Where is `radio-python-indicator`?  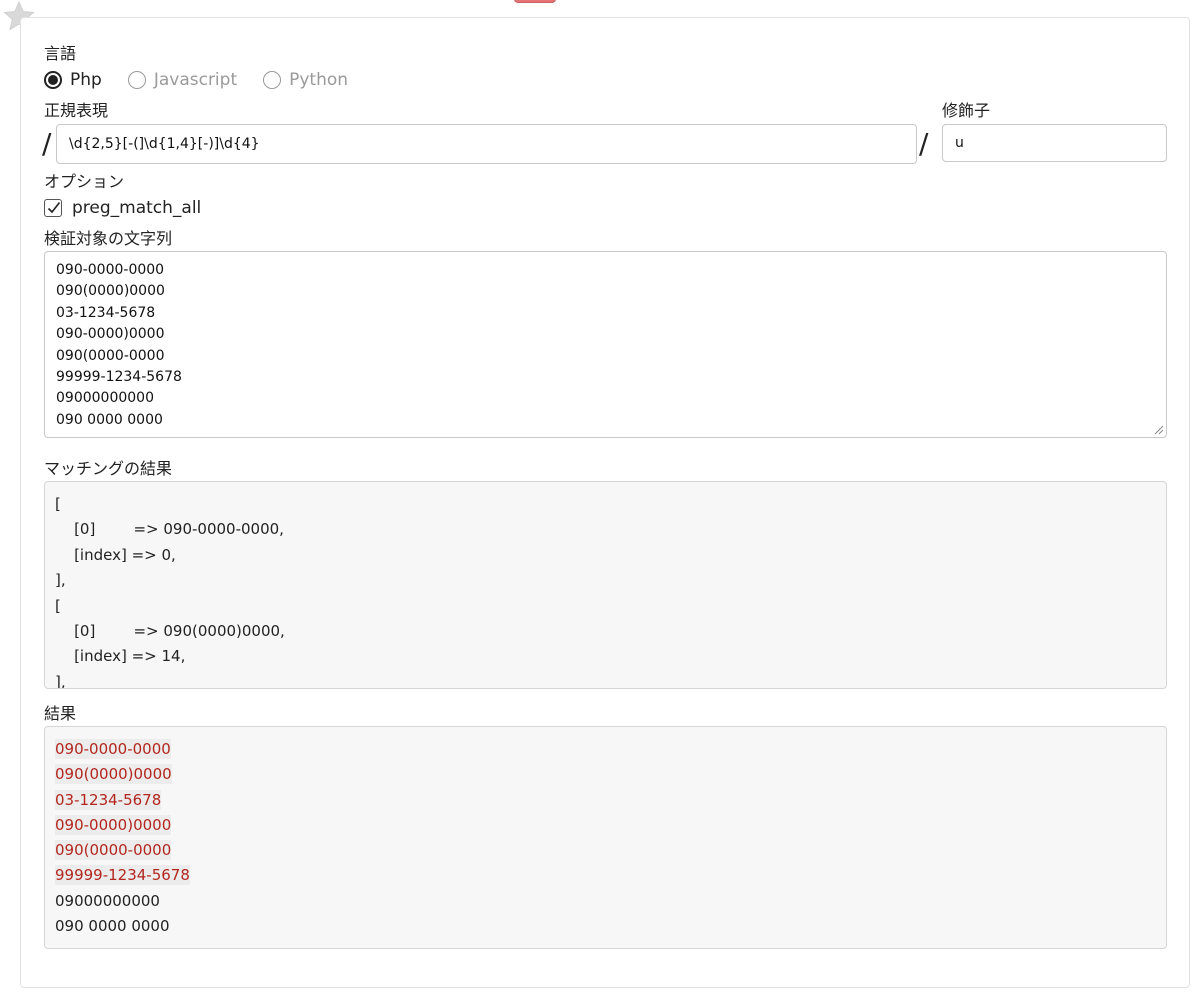
radio-python-indicator is located at coordinates (272, 80).